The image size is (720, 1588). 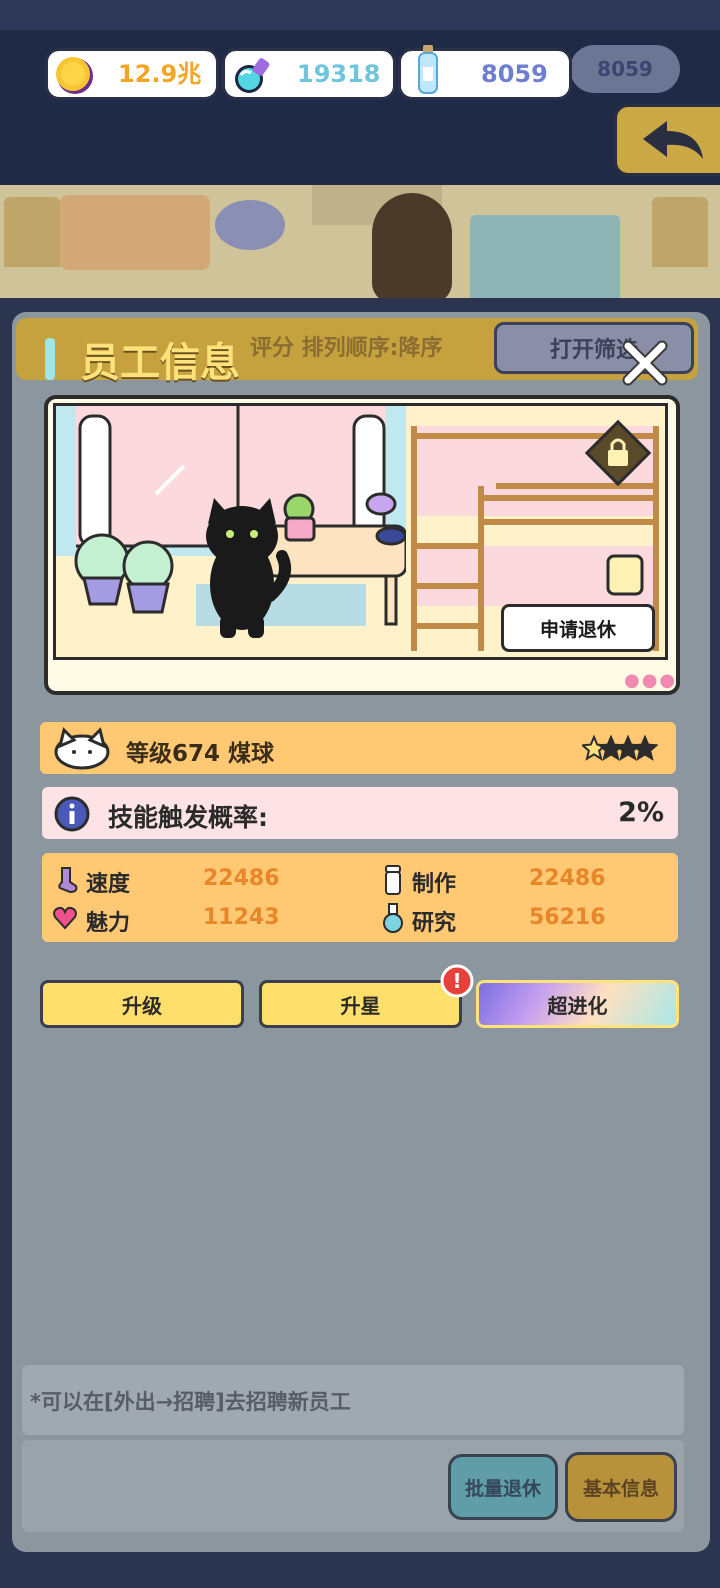 What do you see at coordinates (360, 15) in the screenshot?
I see `top-strip` at bounding box center [360, 15].